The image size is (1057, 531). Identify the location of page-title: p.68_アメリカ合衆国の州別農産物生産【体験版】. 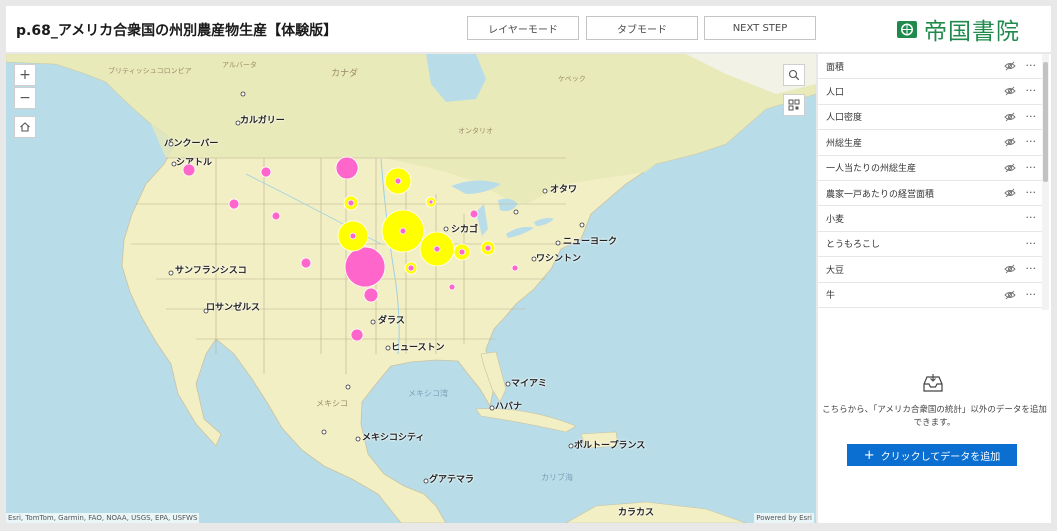
(177, 31).